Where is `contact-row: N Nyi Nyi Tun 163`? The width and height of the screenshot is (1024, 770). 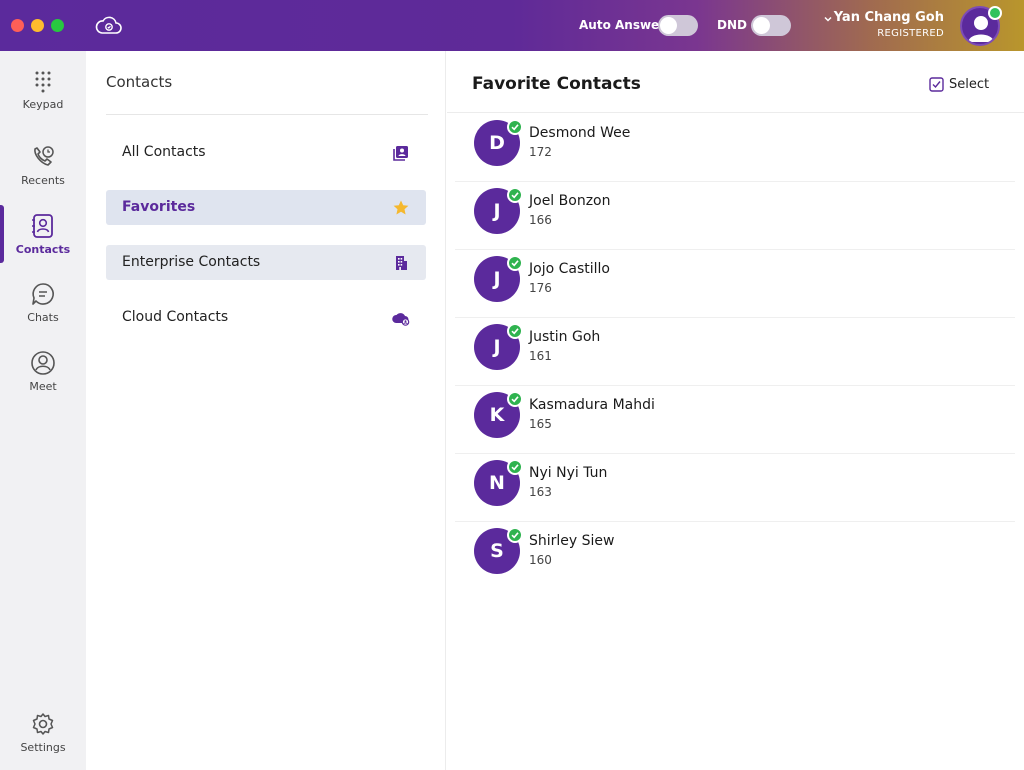 contact-row: N Nyi Nyi Tun 163 is located at coordinates (735, 488).